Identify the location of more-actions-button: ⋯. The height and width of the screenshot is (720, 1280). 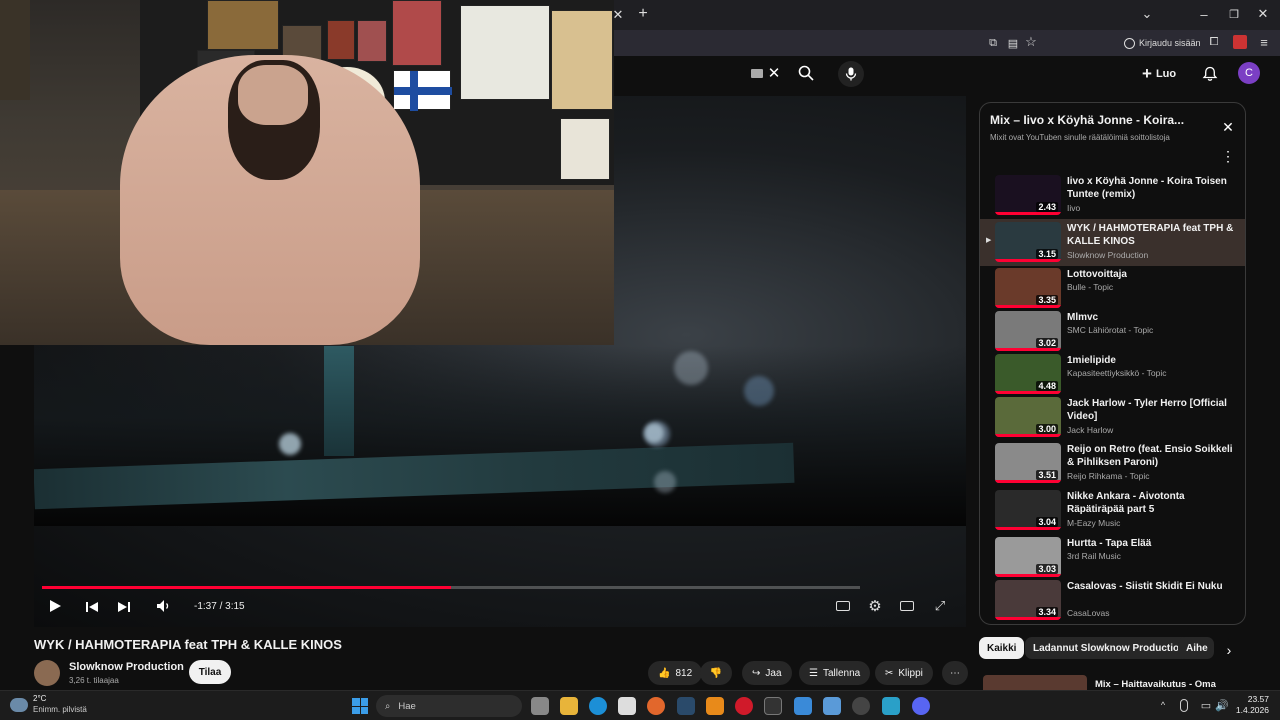
(955, 673).